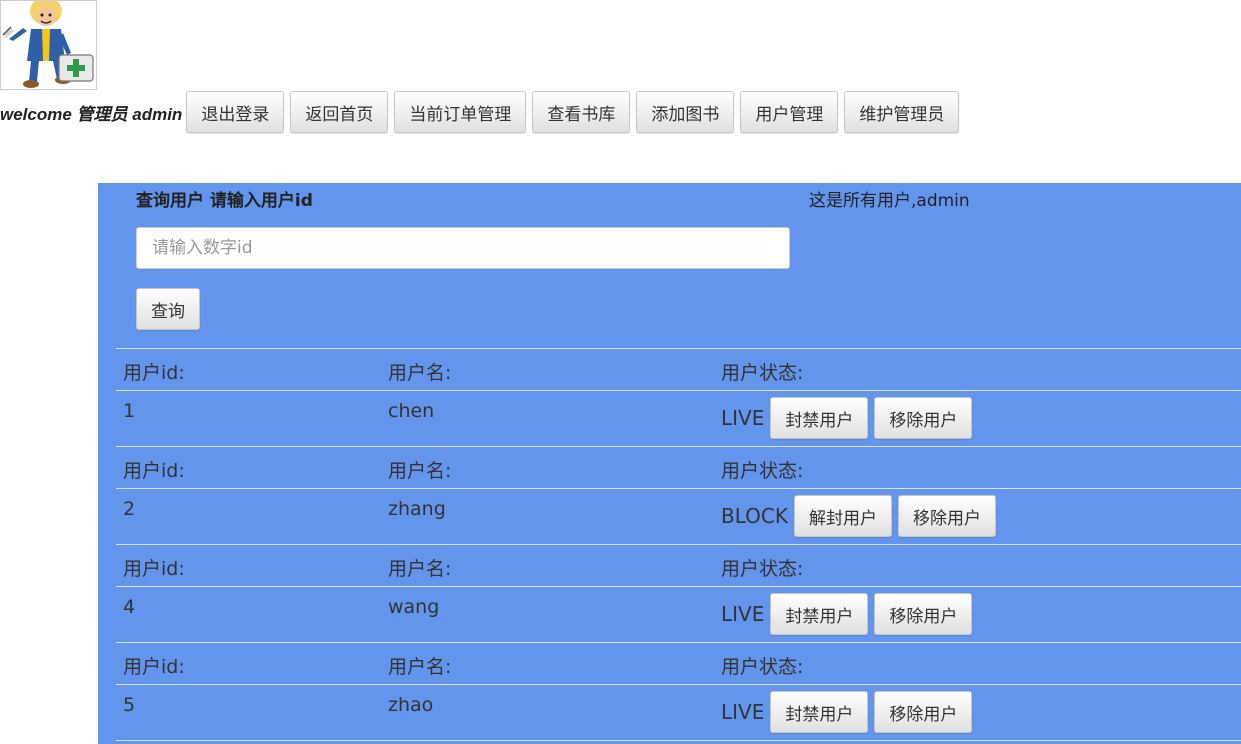  What do you see at coordinates (463, 248) in the screenshot?
I see `search-input` at bounding box center [463, 248].